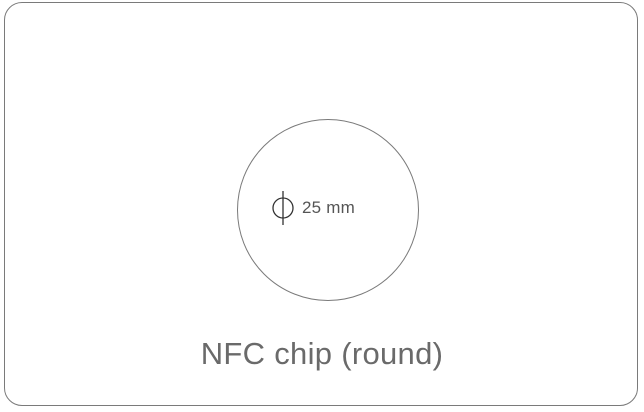 The width and height of the screenshot is (644, 412). What do you see at coordinates (322, 353) in the screenshot?
I see `diagram-caption: NFC chip (round)` at bounding box center [322, 353].